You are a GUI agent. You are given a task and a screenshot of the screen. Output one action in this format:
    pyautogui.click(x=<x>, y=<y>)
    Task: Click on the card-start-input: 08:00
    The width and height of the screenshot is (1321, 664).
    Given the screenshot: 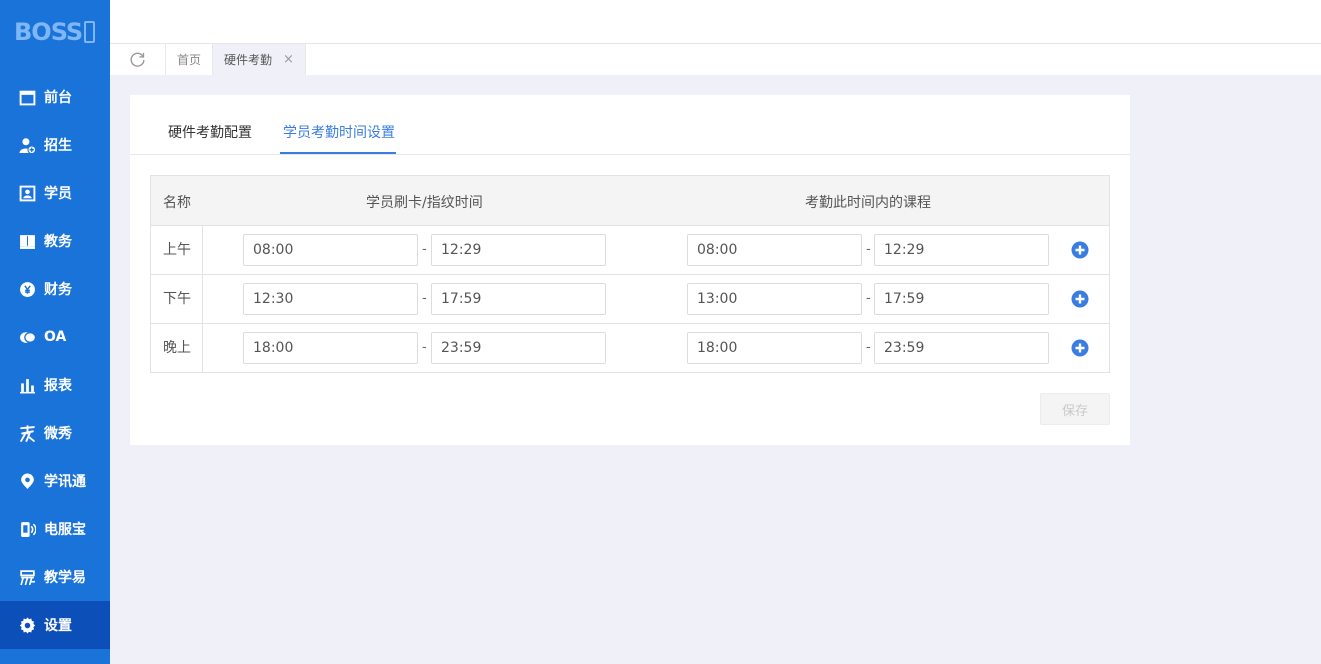 What is the action you would take?
    pyautogui.click(x=330, y=250)
    